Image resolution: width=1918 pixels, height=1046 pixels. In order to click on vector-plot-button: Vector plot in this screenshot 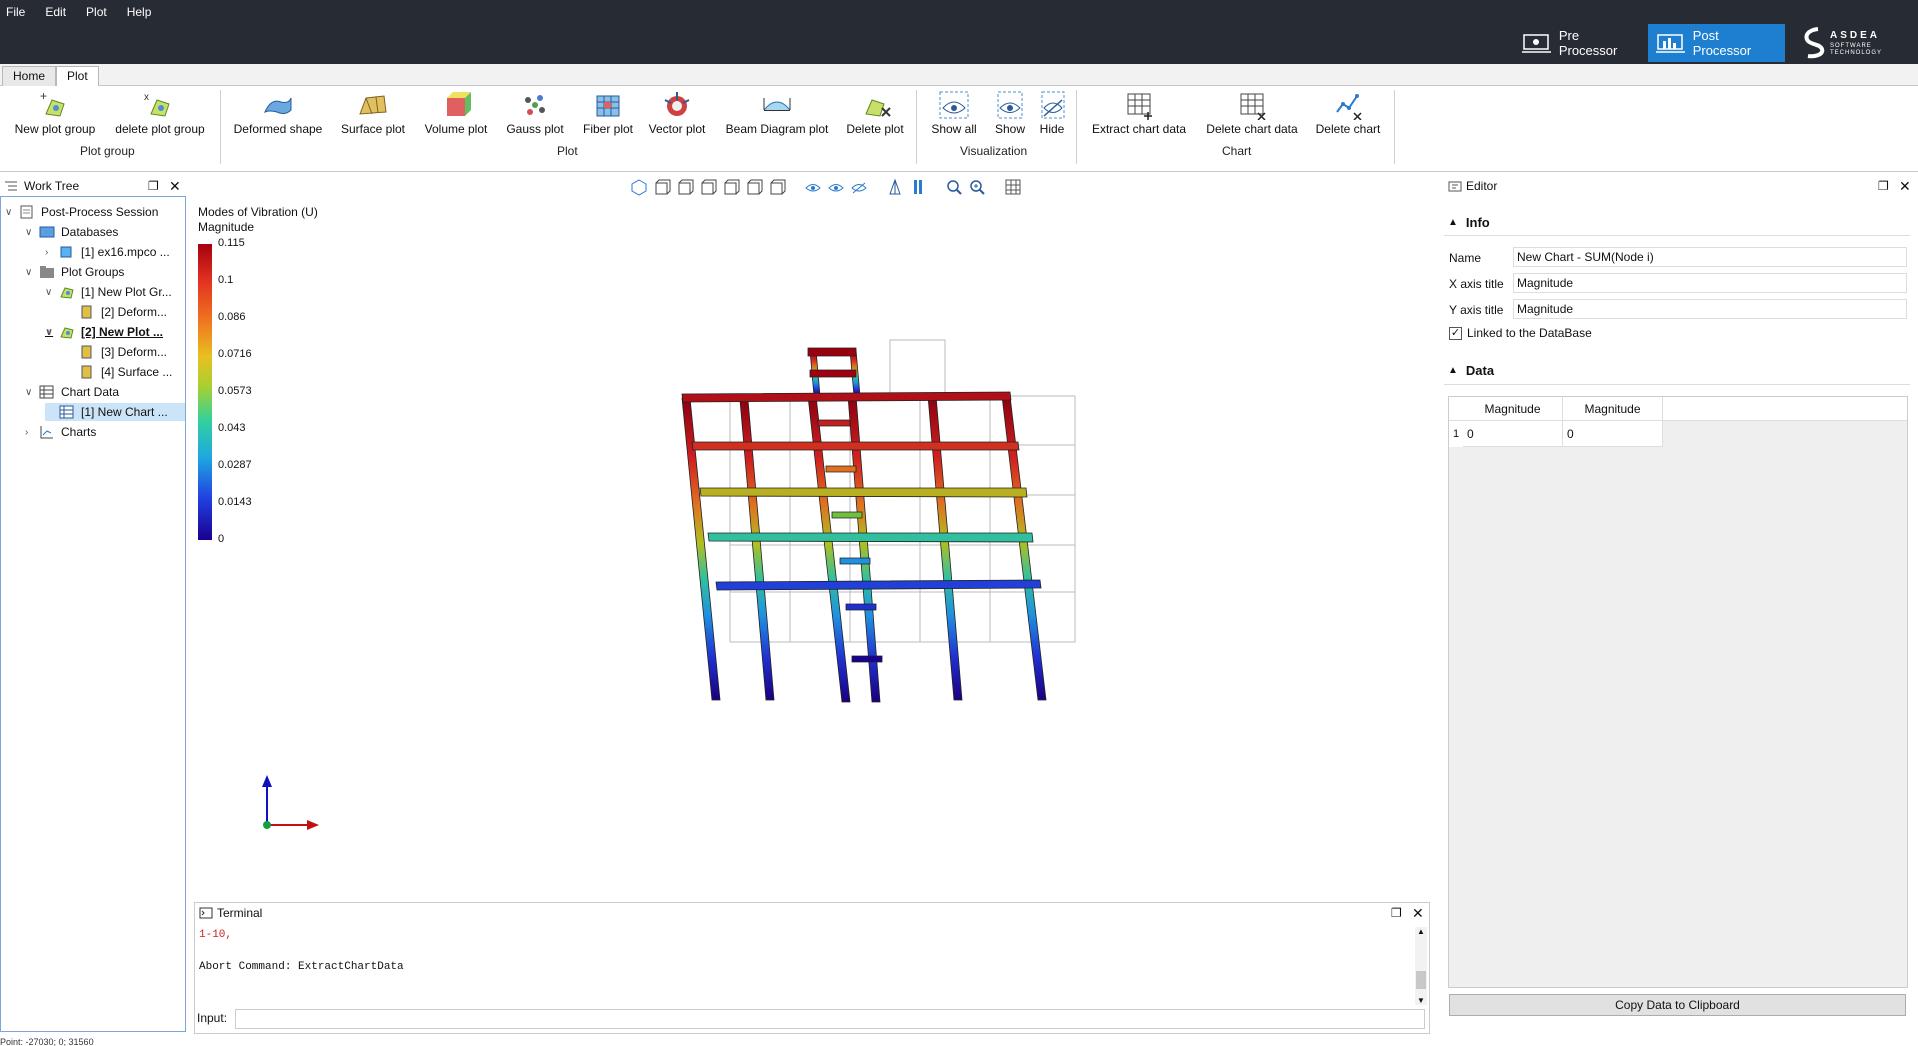, I will do `click(677, 113)`.